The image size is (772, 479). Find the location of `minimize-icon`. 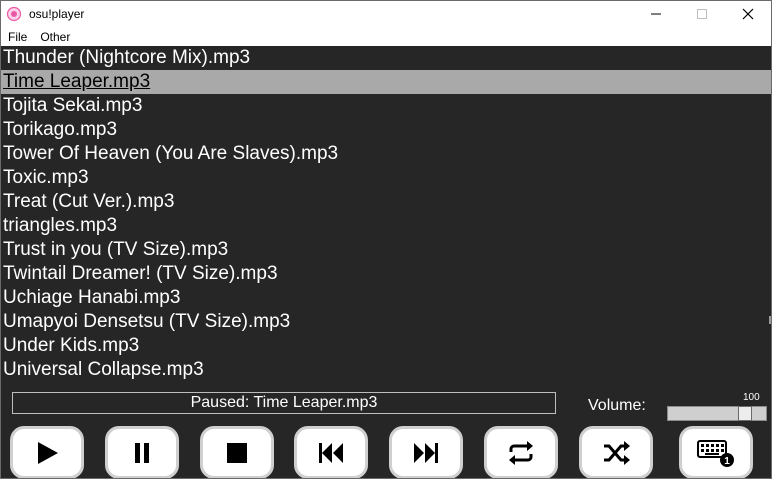

minimize-icon is located at coordinates (656, 14).